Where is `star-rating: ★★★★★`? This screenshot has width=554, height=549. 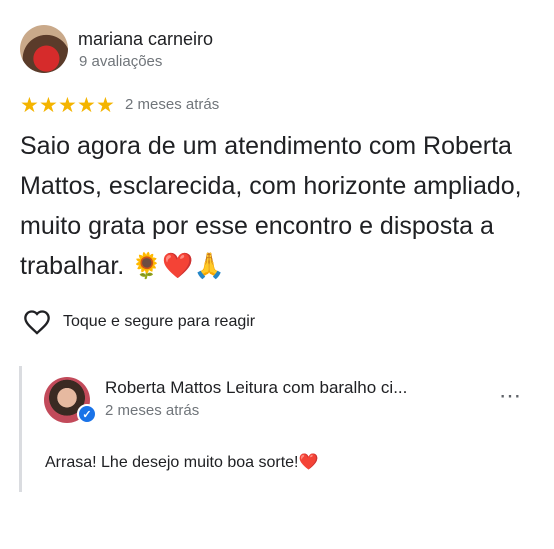 star-rating: ★★★★★ is located at coordinates (67, 105).